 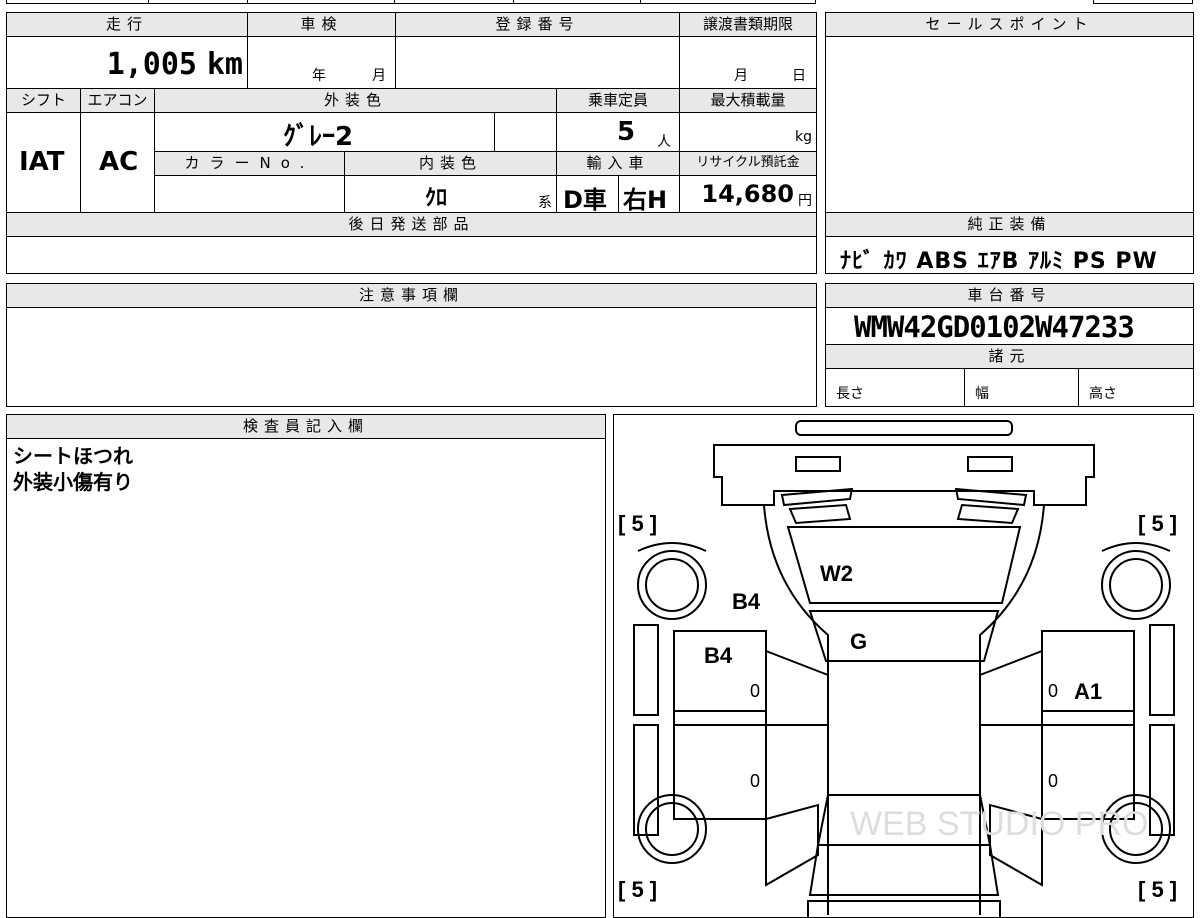 What do you see at coordinates (1157, 889) in the screenshot?
I see `tire-rr-label: [ 5 ]` at bounding box center [1157, 889].